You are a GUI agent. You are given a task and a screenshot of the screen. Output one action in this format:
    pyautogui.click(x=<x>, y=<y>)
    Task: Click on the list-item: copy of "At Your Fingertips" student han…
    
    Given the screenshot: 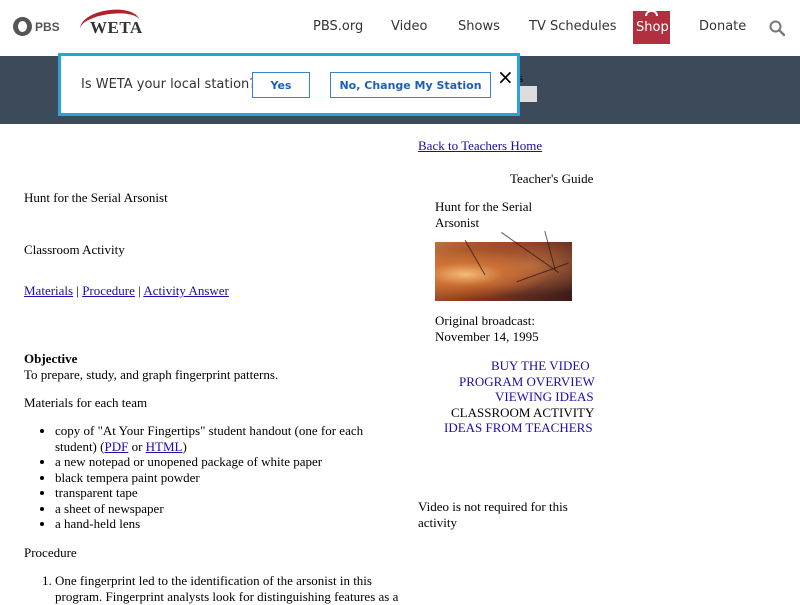 What is the action you would take?
    pyautogui.click(x=209, y=438)
    